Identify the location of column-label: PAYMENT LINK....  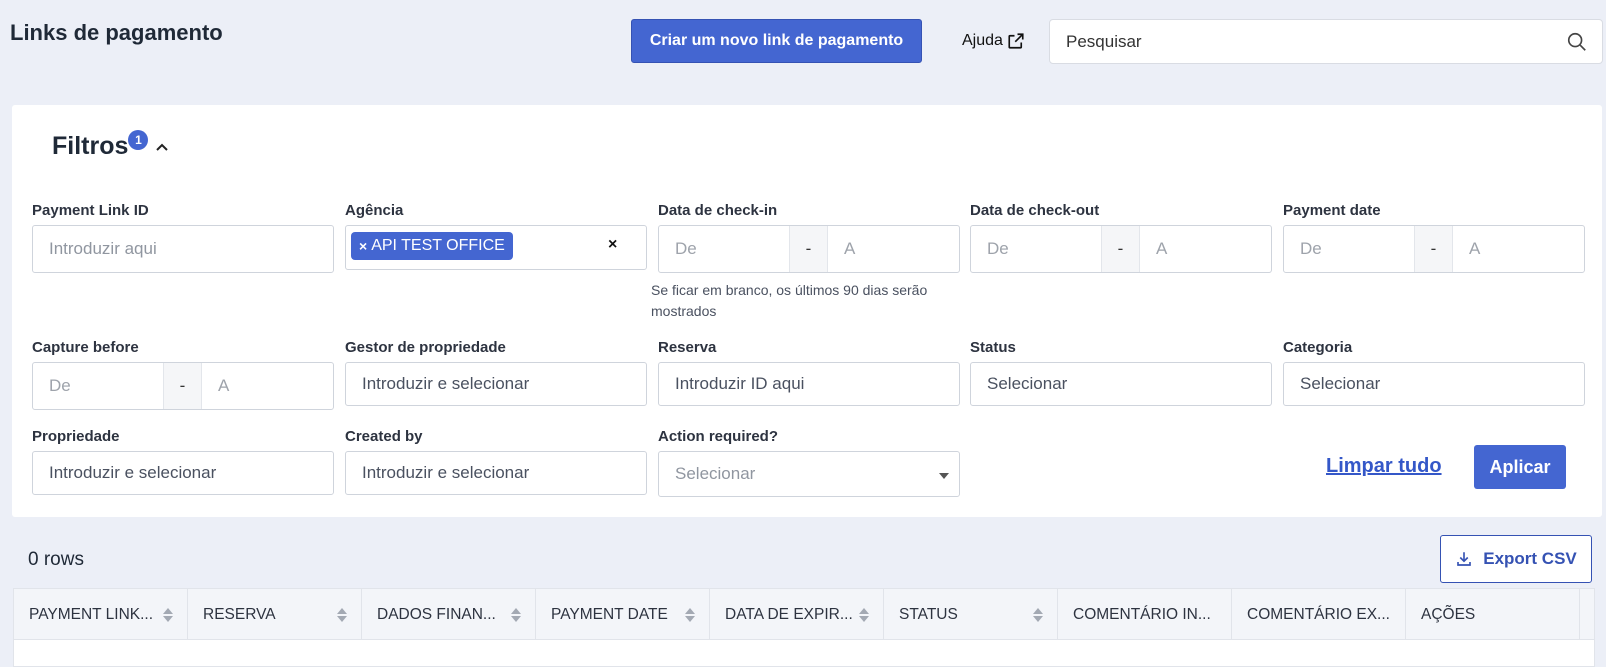
(91, 614).